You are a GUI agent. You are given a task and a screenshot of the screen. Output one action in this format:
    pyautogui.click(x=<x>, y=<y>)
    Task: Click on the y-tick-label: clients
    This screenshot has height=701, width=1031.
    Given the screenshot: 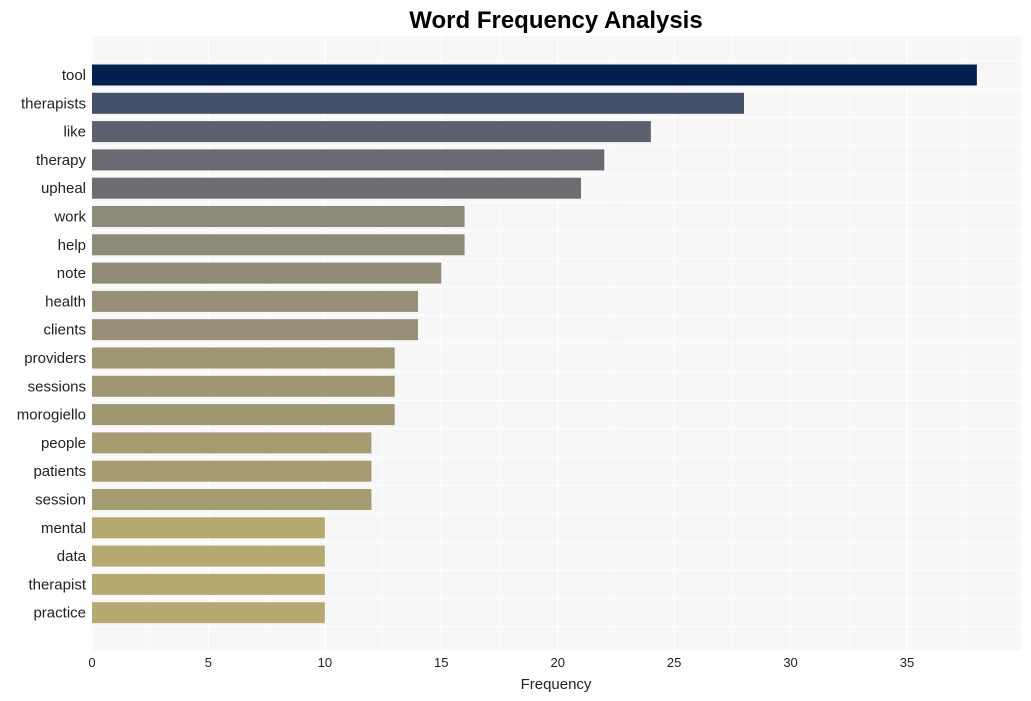 What is the action you would take?
    pyautogui.click(x=64, y=330)
    